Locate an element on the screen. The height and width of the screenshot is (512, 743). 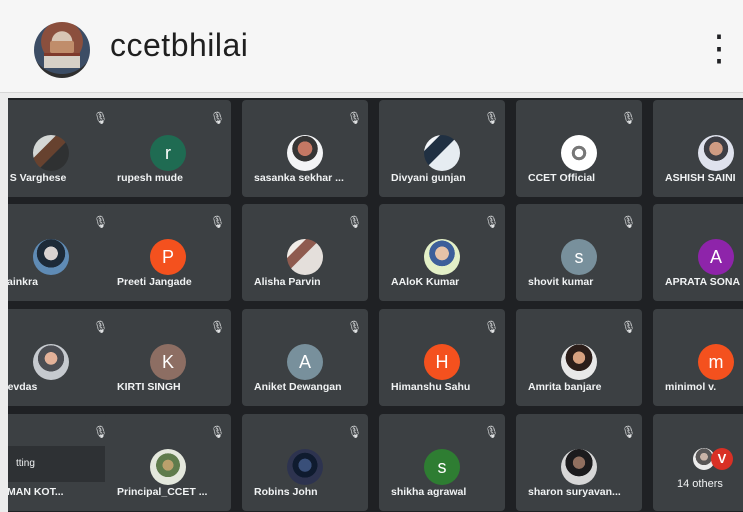
participant-name: P S Varghese is located at coordinates (37, 178).